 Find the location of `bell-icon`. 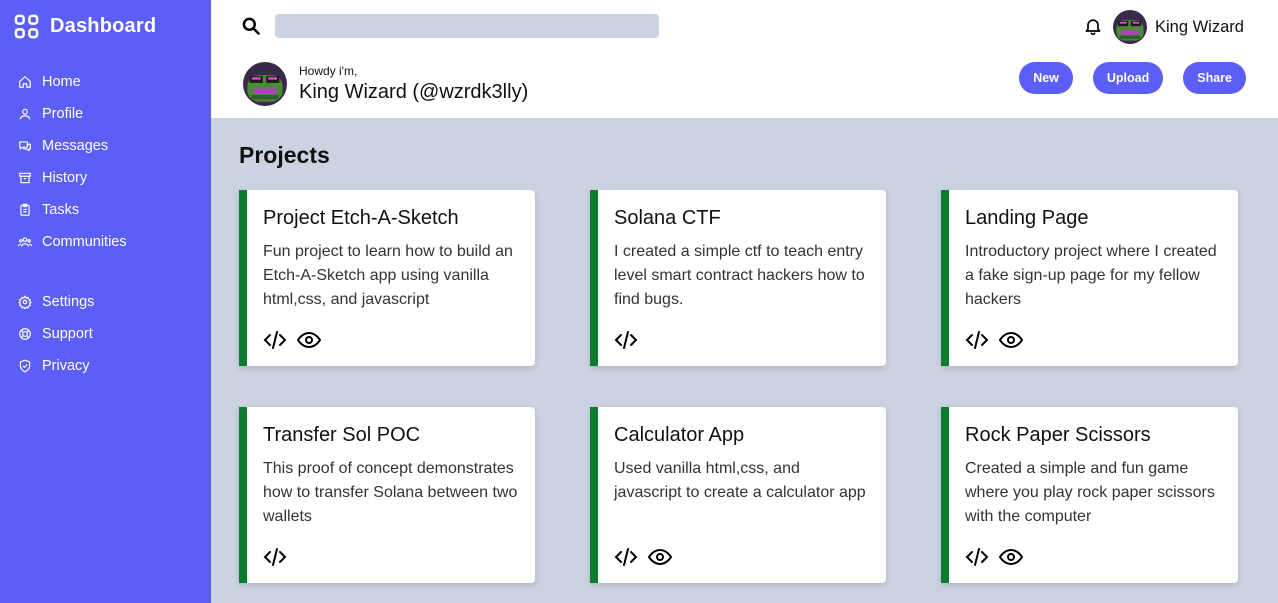

bell-icon is located at coordinates (1093, 26).